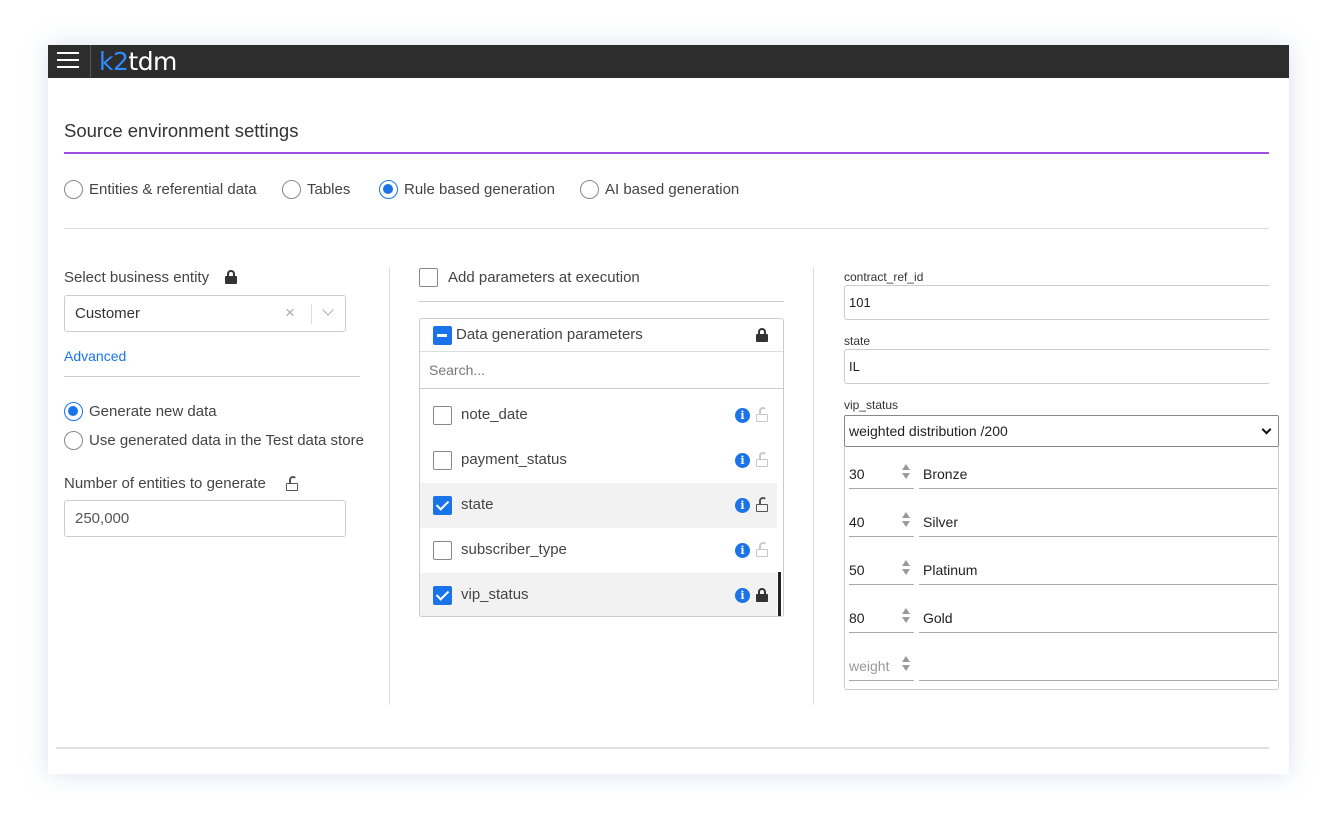 The image size is (1338, 825). What do you see at coordinates (205, 518) in the screenshot?
I see `entity-count-input: 250,000` at bounding box center [205, 518].